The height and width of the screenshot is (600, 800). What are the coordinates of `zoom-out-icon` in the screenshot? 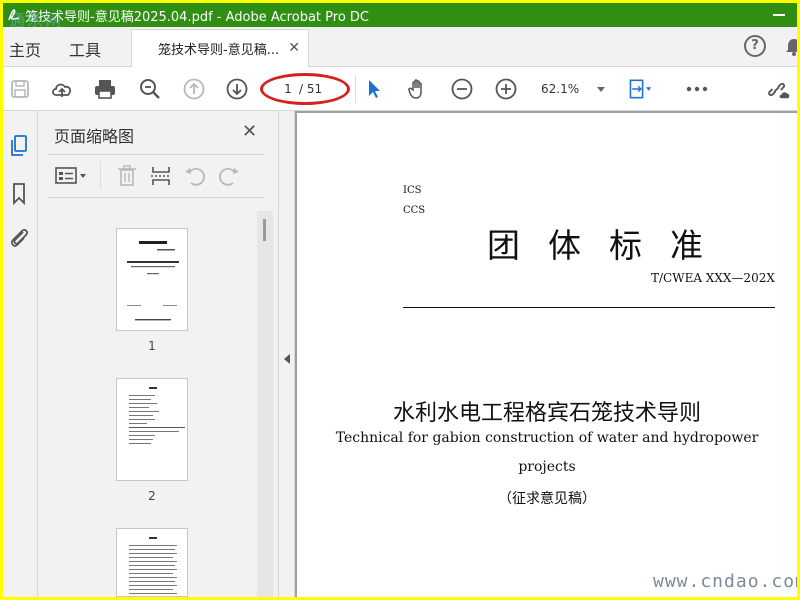 It's located at (462, 89).